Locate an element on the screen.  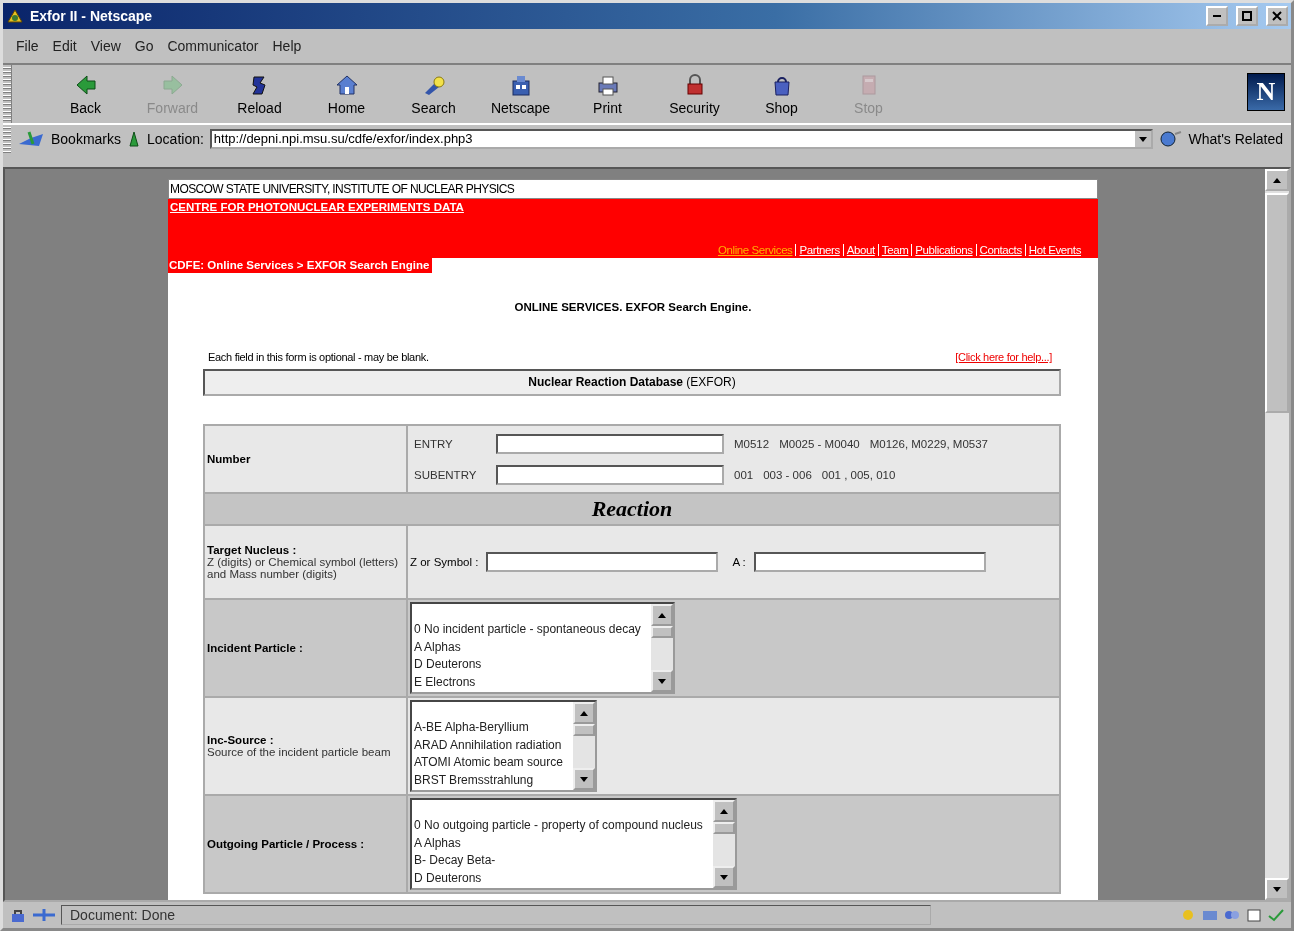
minimize-button is located at coordinates (1217, 16).